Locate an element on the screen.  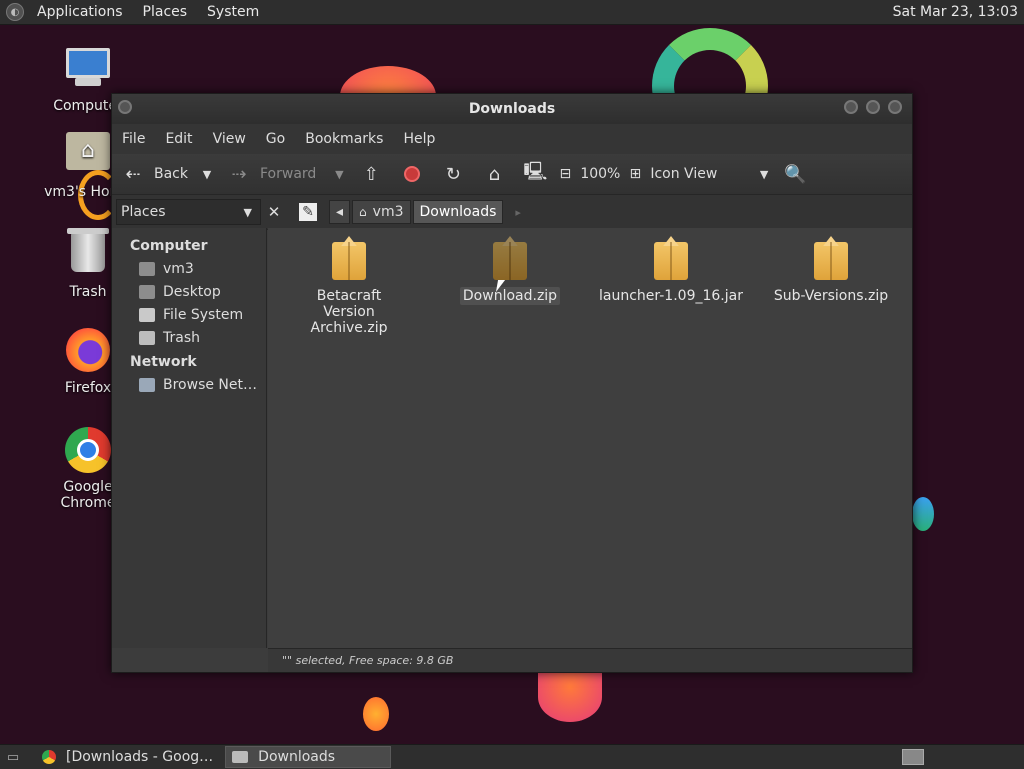
computer-icon is located at coordinates (88, 70).